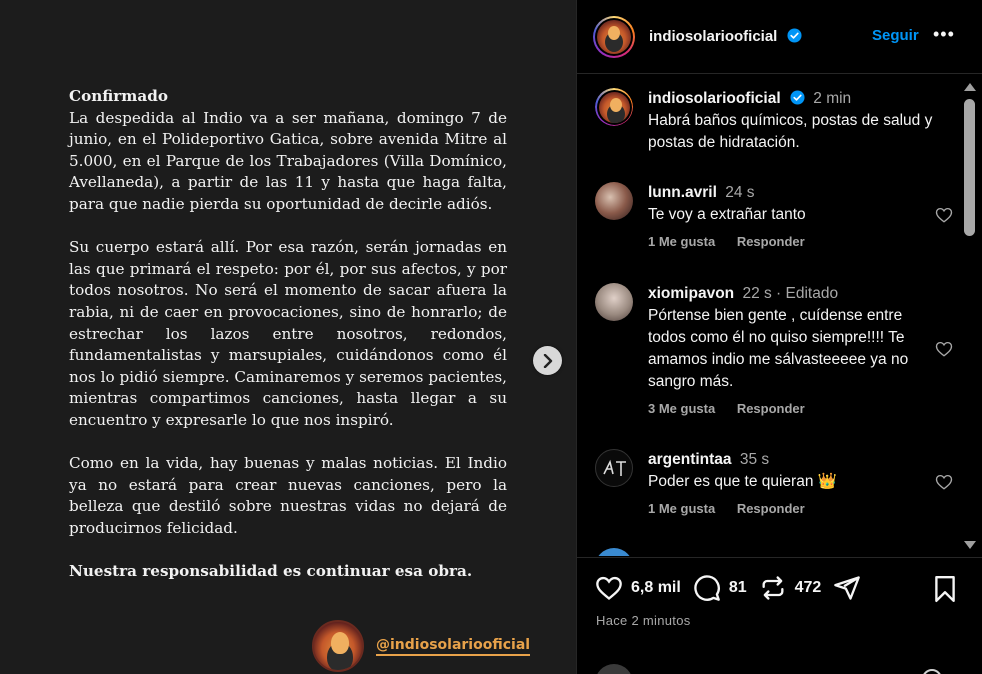 Image resolution: width=982 pixels, height=674 pixels. Describe the element at coordinates (970, 545) in the screenshot. I see `scroll-down-arrow-icon` at that location.